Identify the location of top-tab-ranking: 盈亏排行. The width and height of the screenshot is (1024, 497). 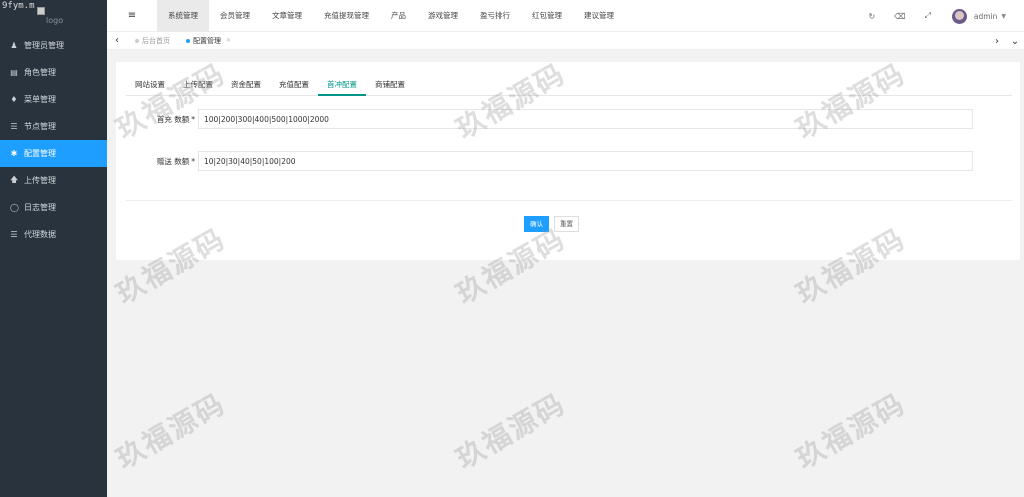
(495, 16).